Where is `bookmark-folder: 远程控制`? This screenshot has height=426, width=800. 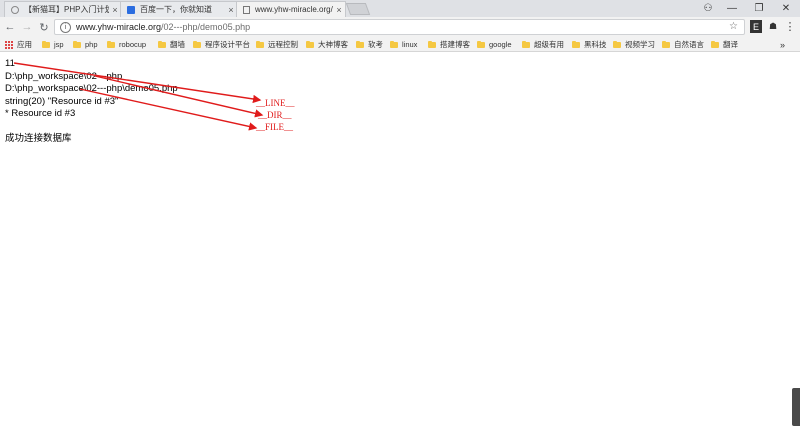 bookmark-folder: 远程控制 is located at coordinates (277, 44).